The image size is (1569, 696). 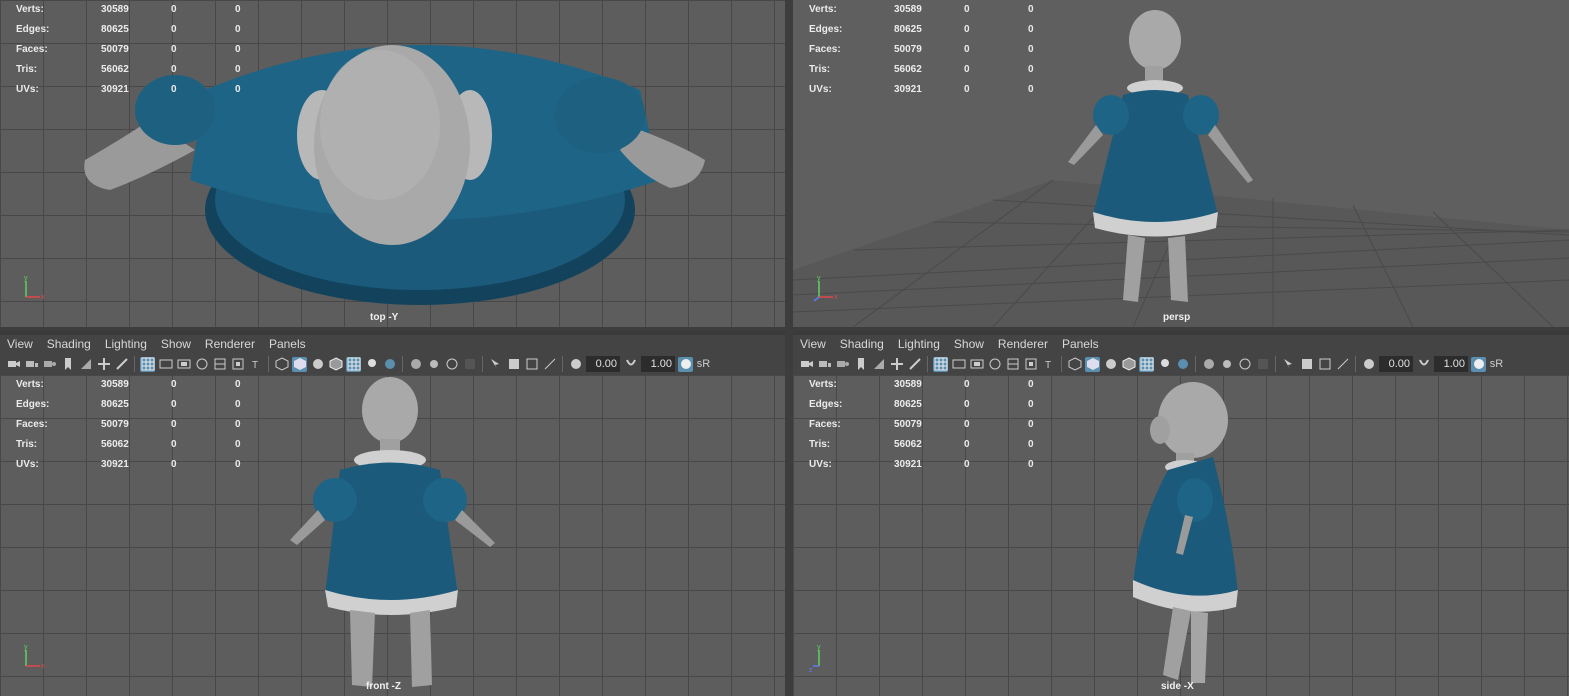 What do you see at coordinates (811, 670) in the screenshot?
I see `svg-text: z` at bounding box center [811, 670].